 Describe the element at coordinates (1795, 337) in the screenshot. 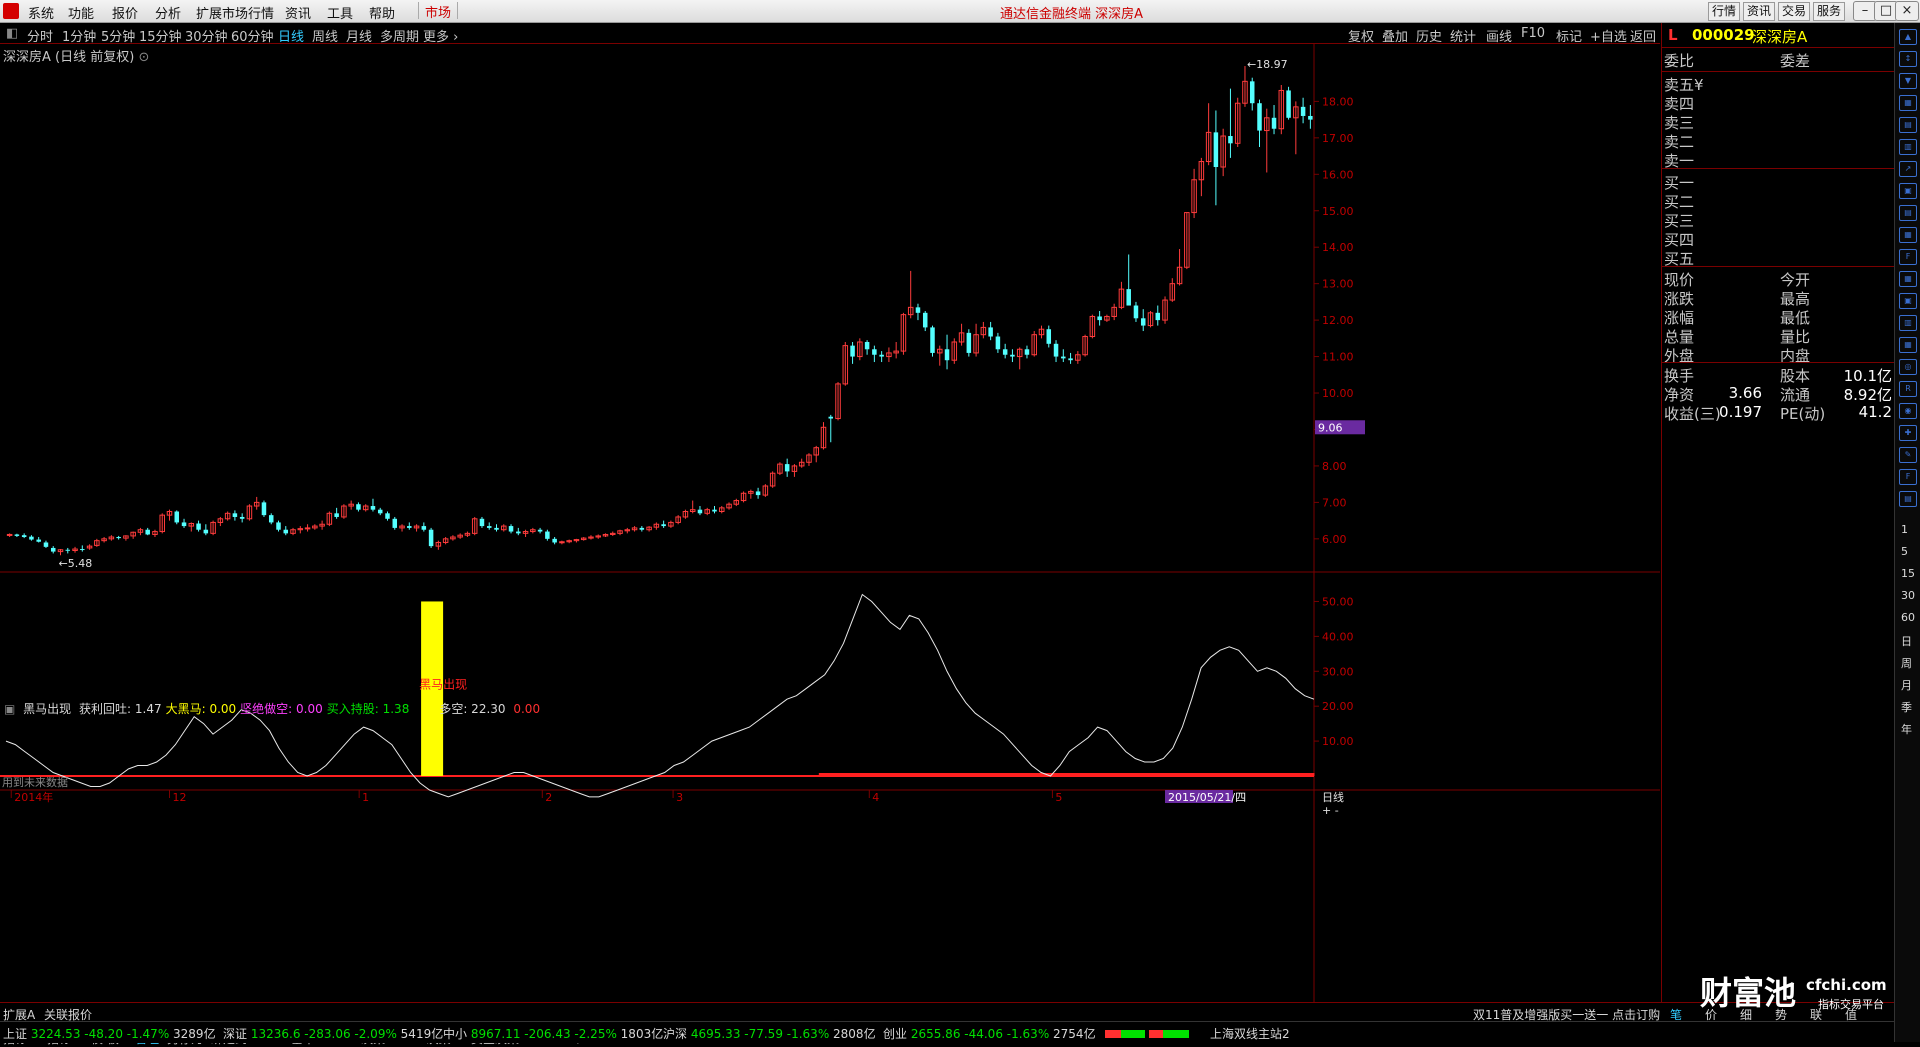

I see `stat-right-3: 量比` at that location.